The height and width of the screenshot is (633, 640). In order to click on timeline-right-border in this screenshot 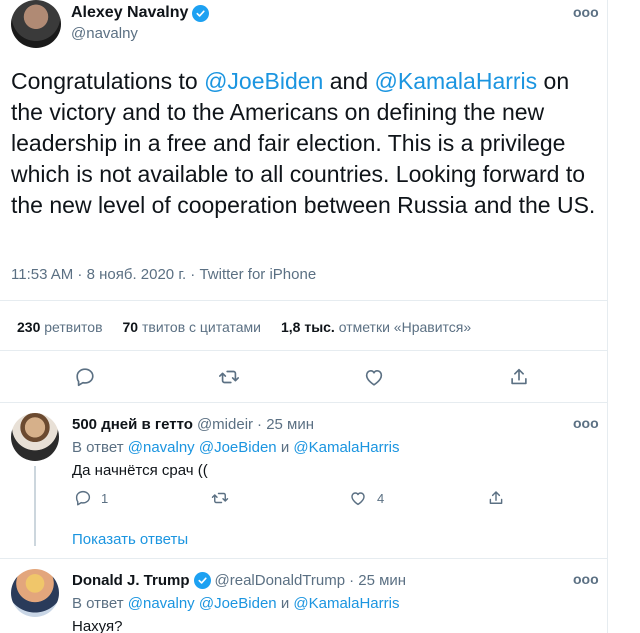, I will do `click(607, 316)`.